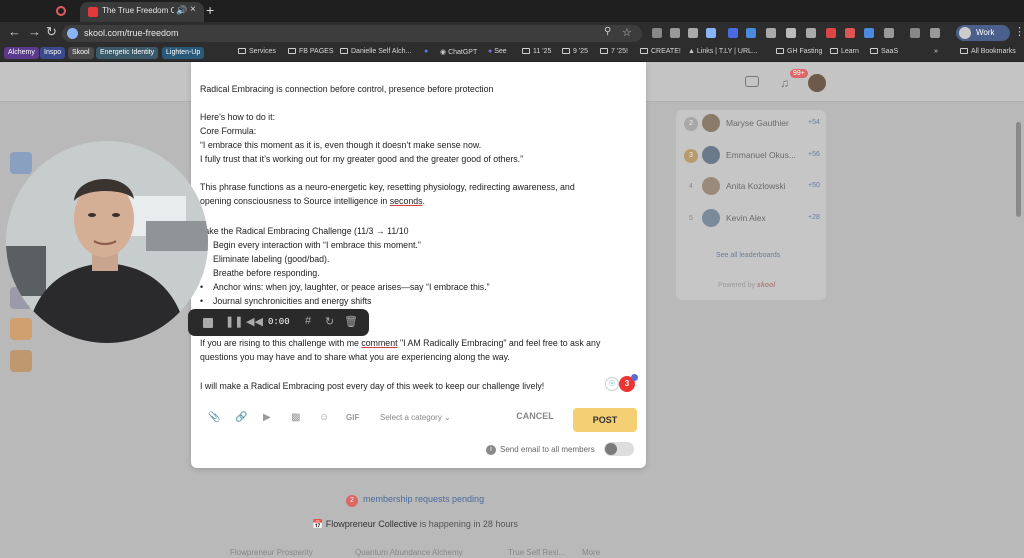 This screenshot has width=1024, height=558. I want to click on webcam-bubble, so click(107, 242).